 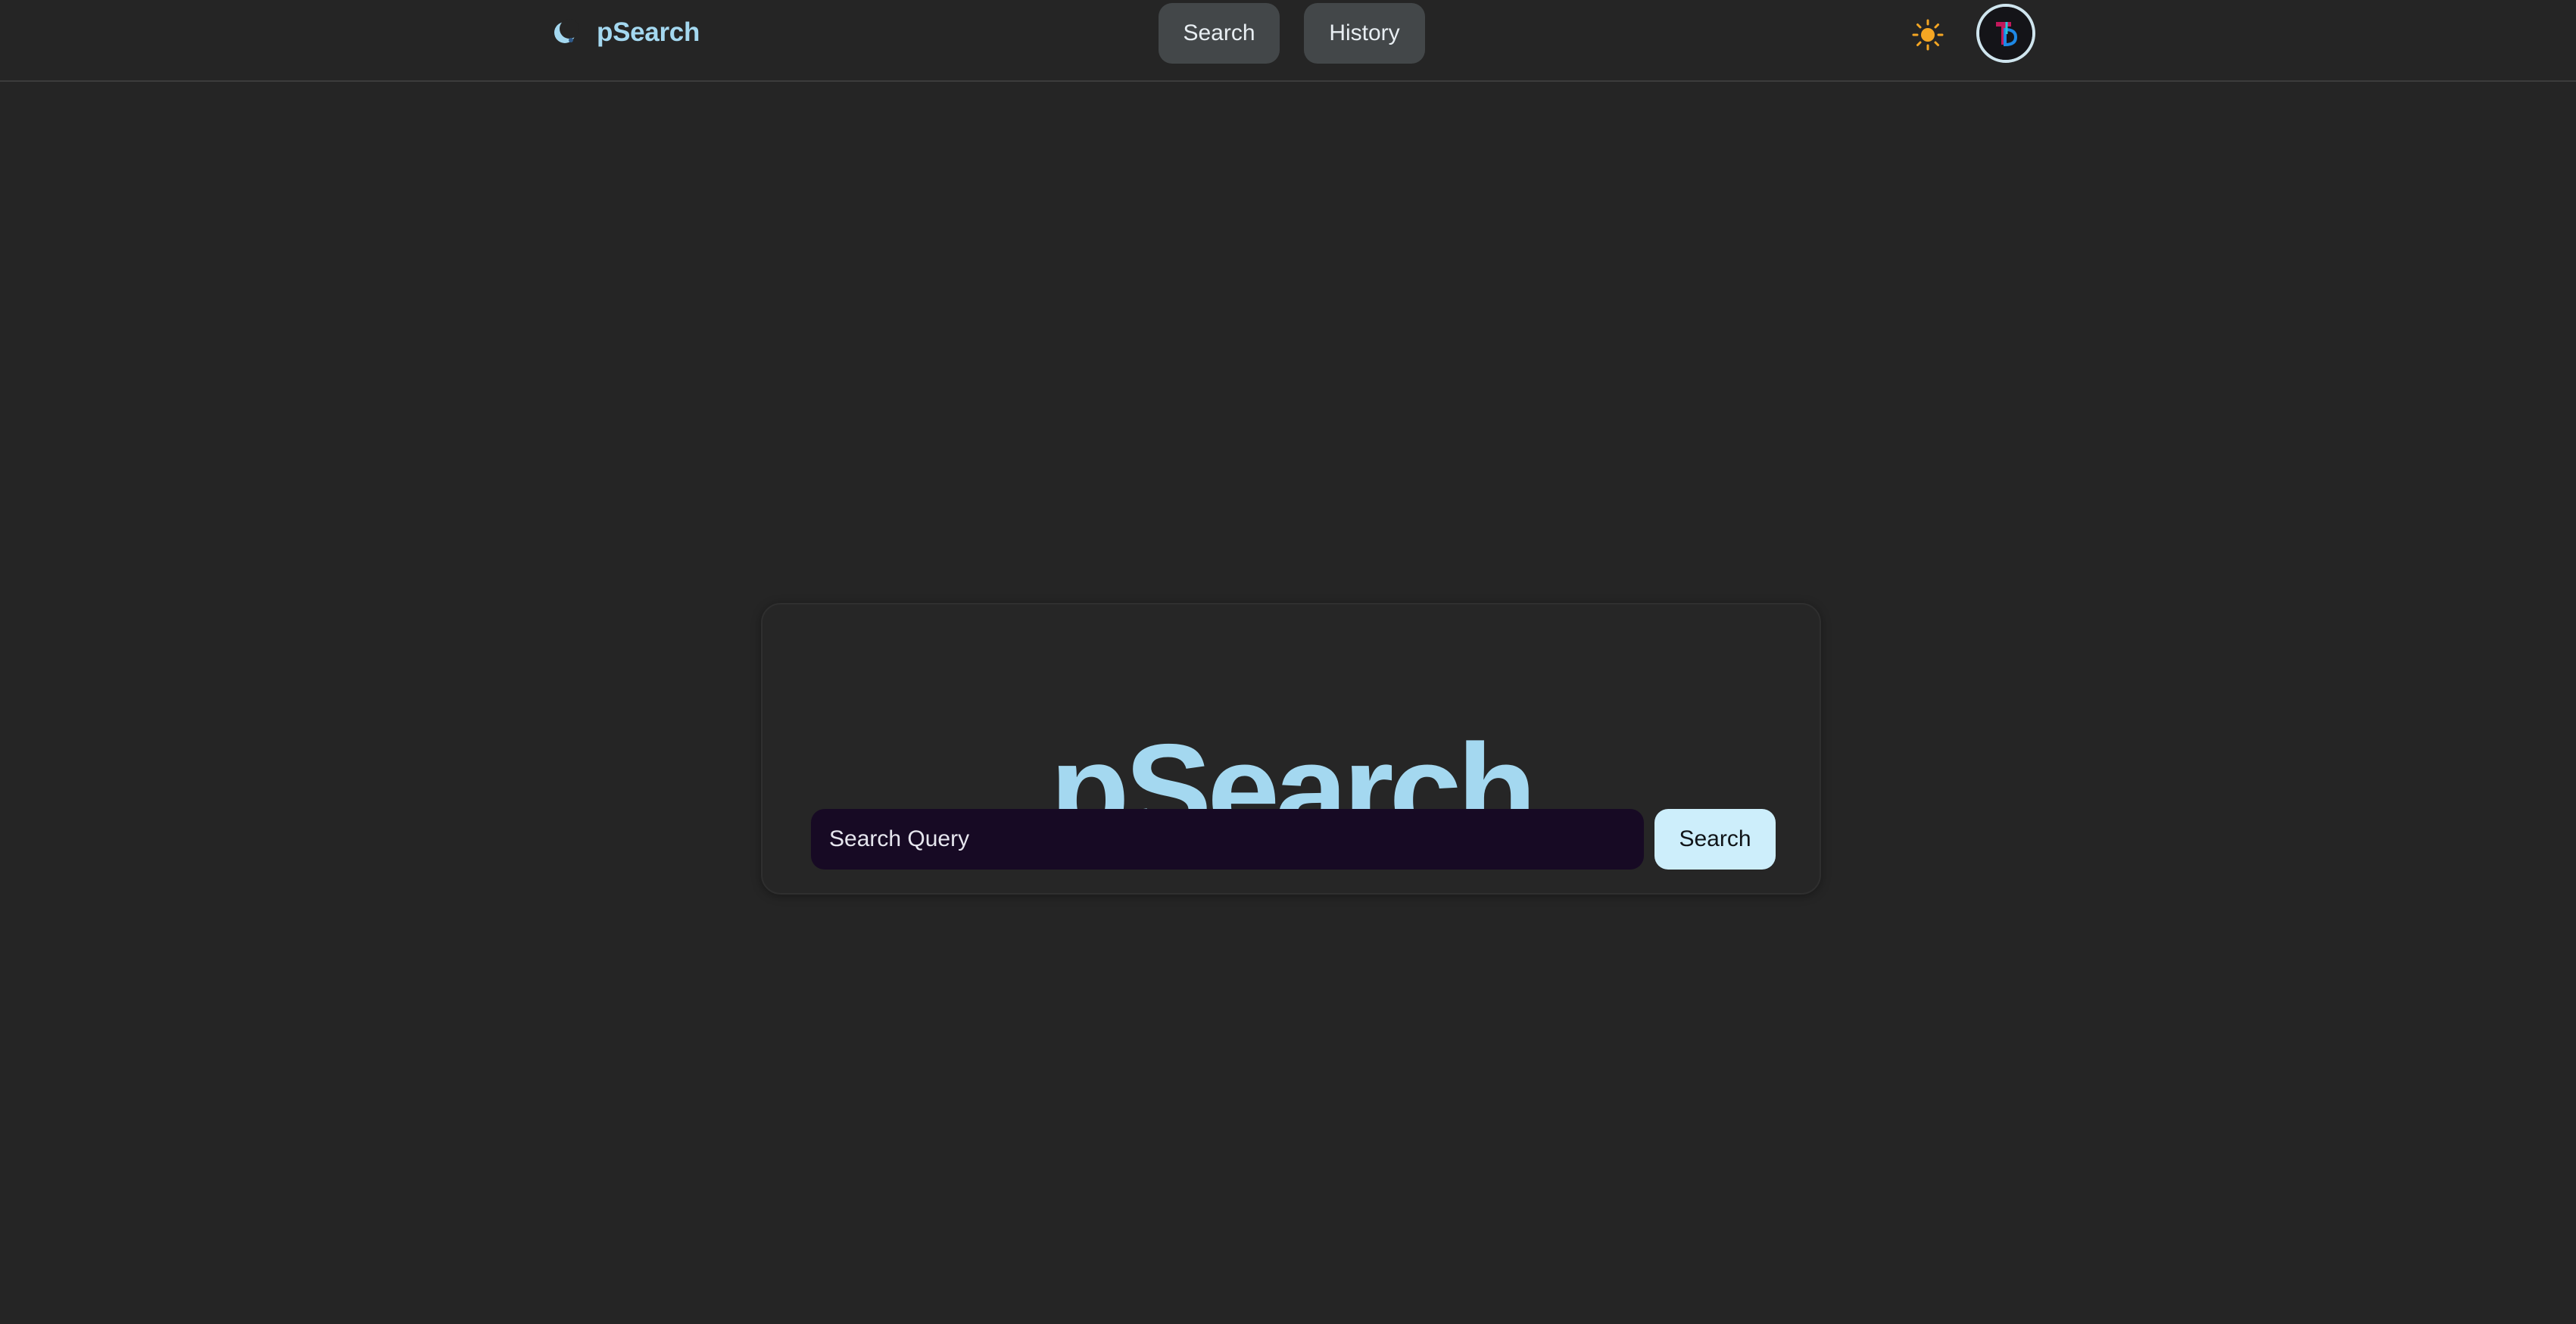 I want to click on brand-link: pSearch, so click(x=625, y=33).